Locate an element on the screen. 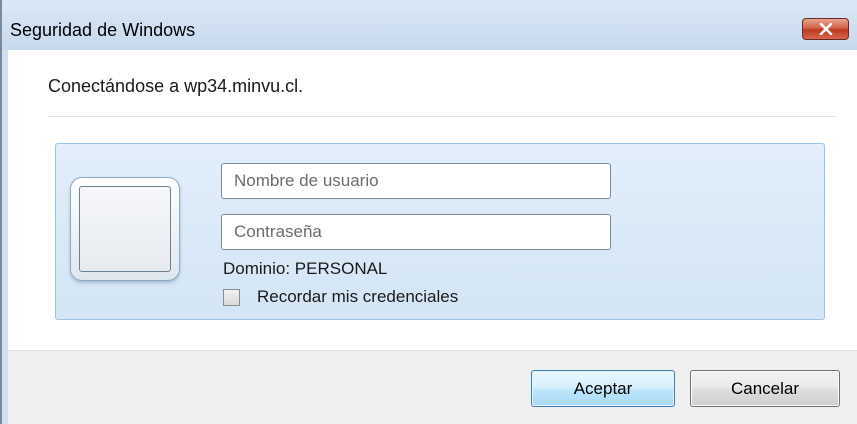 The height and width of the screenshot is (424, 857). remember-credentials-option: Recordar mis credenciales is located at coordinates (340, 297).